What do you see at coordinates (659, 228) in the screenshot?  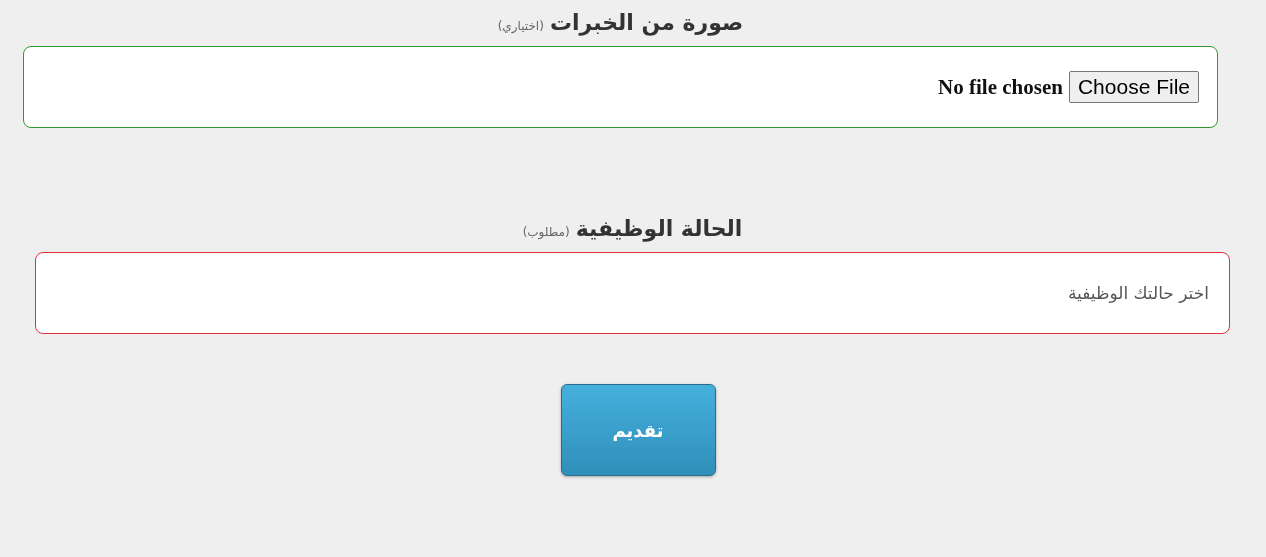 I see `field-label: الحالة الوظيفية` at bounding box center [659, 228].